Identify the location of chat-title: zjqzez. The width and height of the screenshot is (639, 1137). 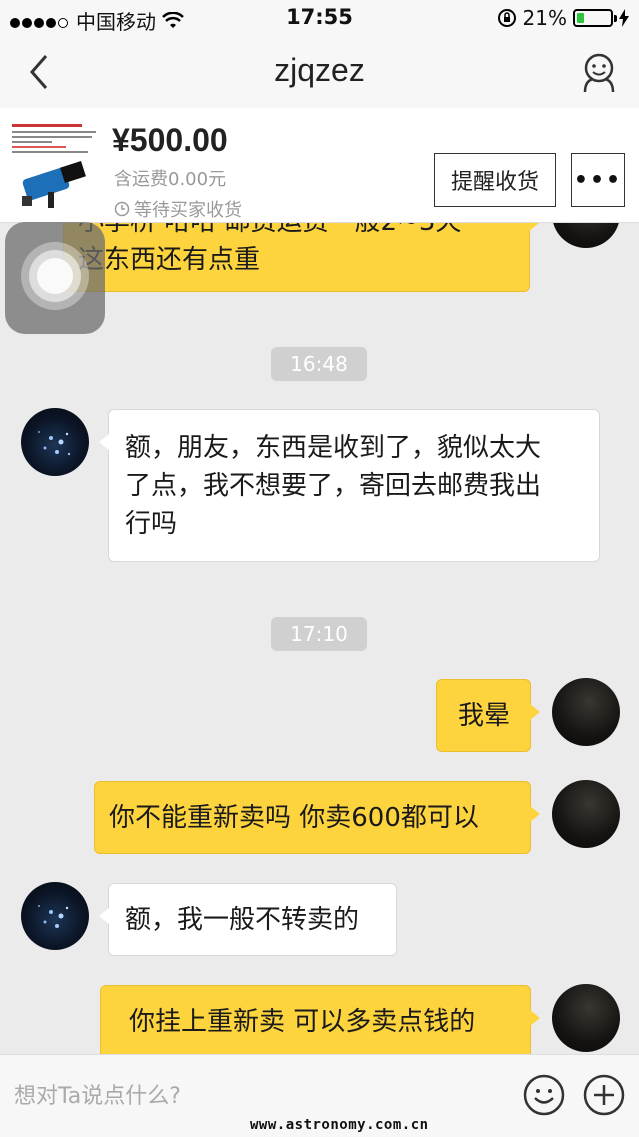
(319, 70).